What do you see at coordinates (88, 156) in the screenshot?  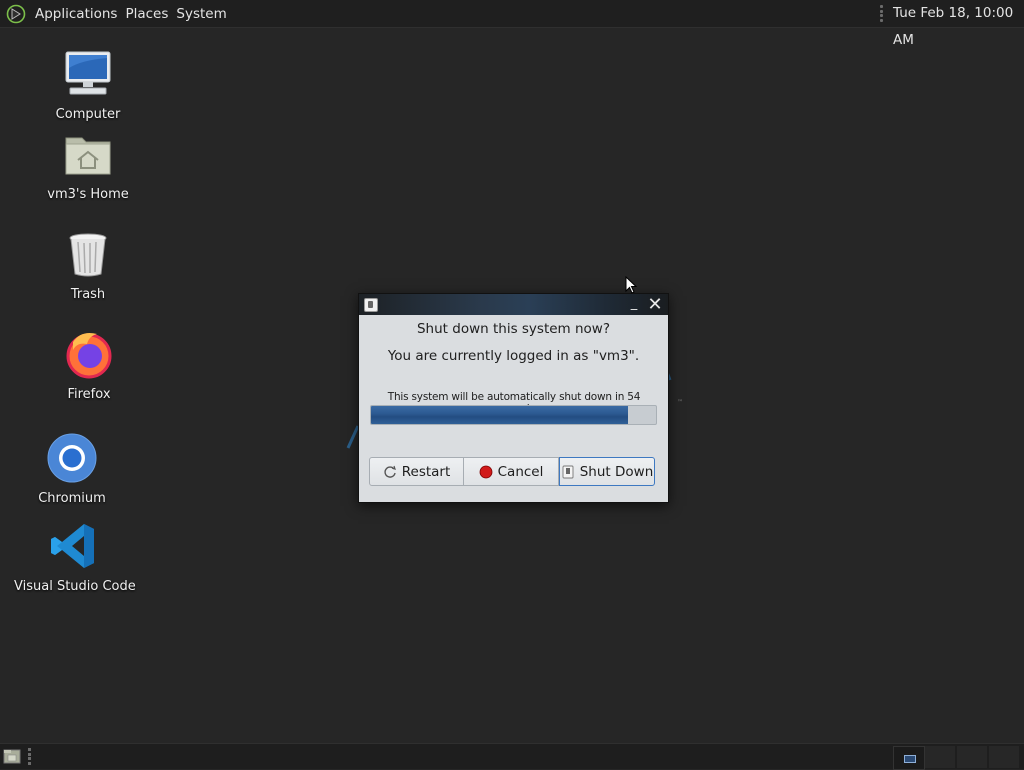 I see `home-folder-icon` at bounding box center [88, 156].